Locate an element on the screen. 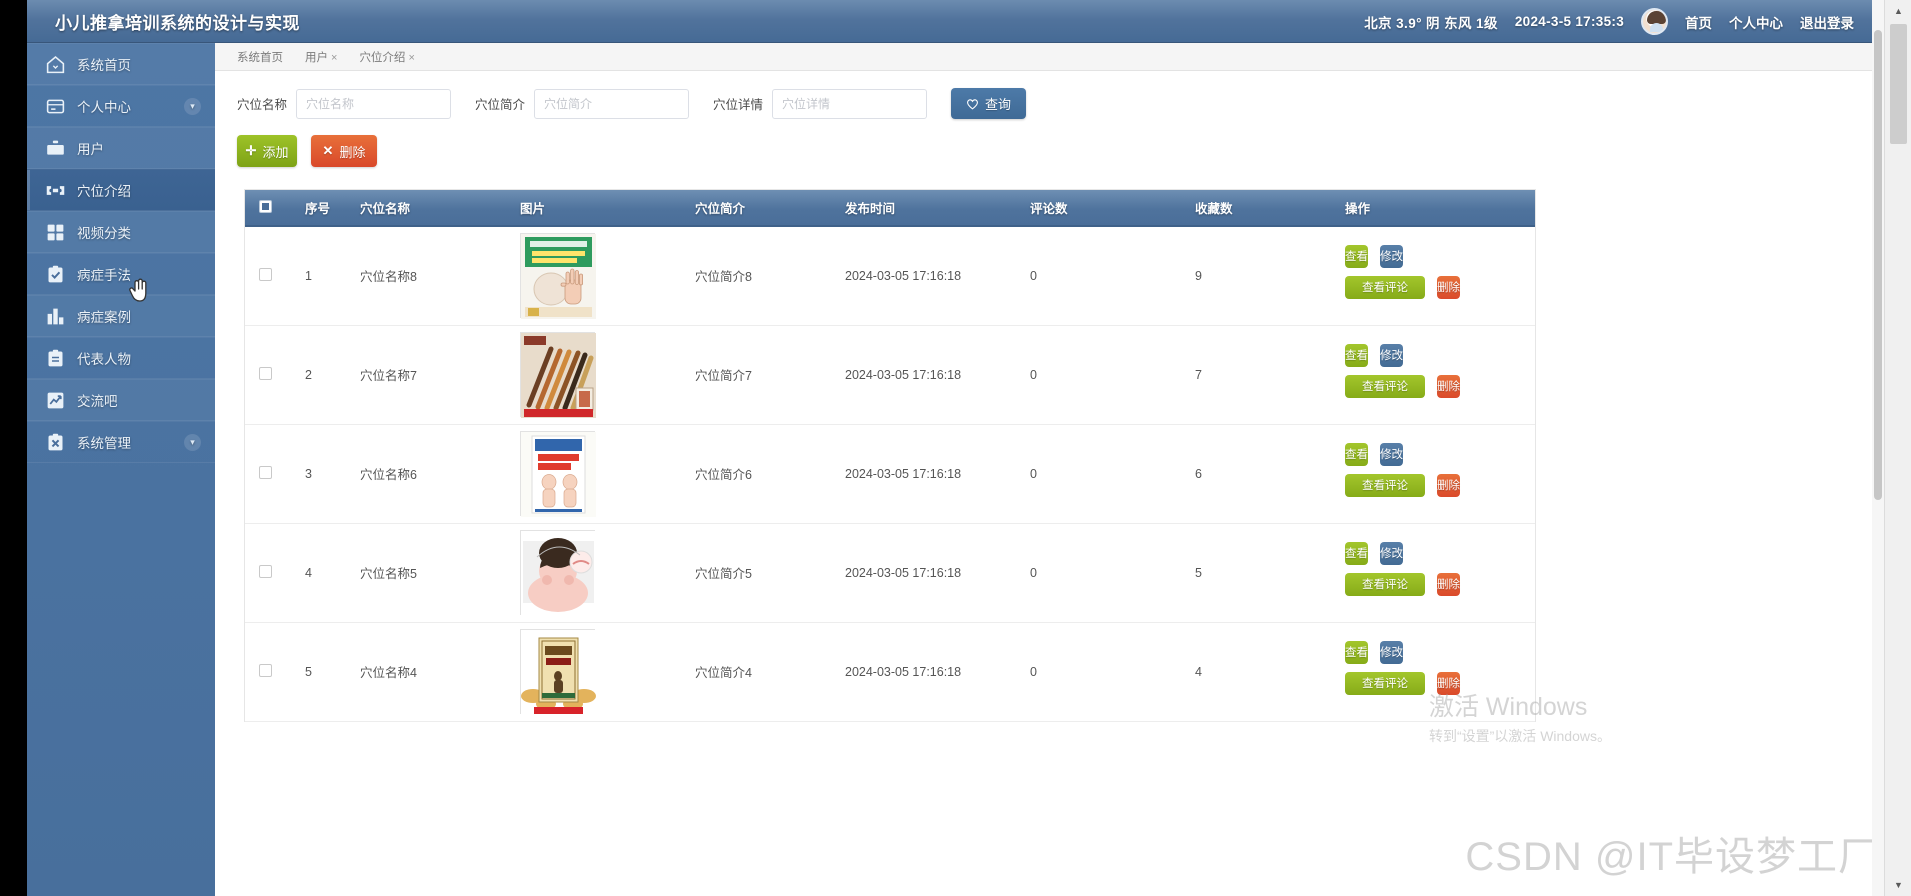  tab-system-home: 系统首页 is located at coordinates (260, 57).